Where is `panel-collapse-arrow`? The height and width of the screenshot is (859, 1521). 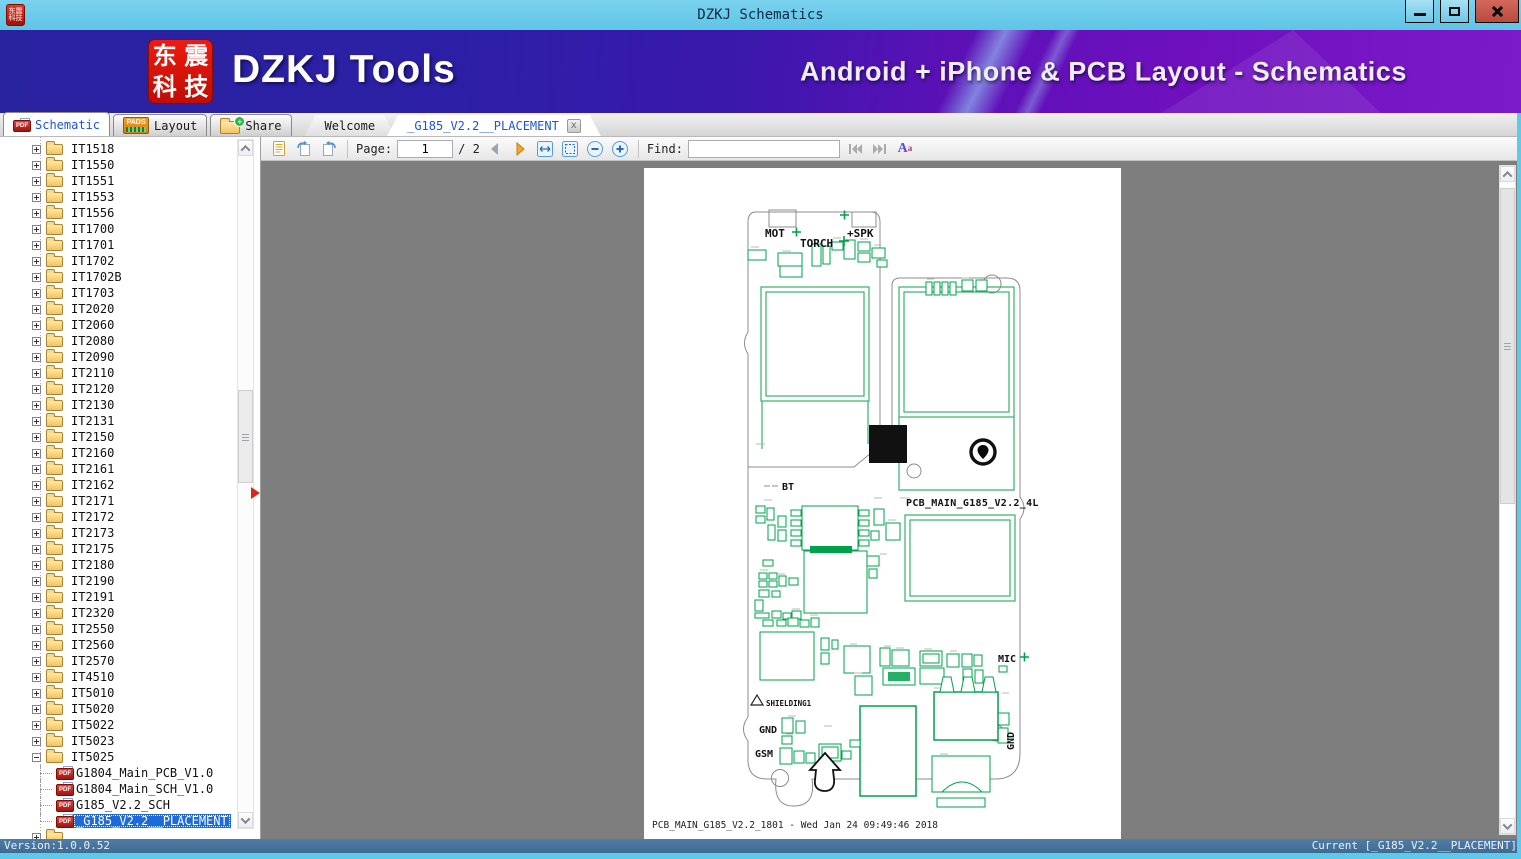 panel-collapse-arrow is located at coordinates (255, 493).